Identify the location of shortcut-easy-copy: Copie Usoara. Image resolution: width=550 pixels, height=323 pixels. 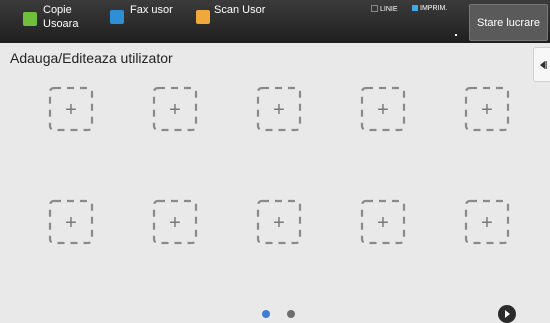
(58, 21).